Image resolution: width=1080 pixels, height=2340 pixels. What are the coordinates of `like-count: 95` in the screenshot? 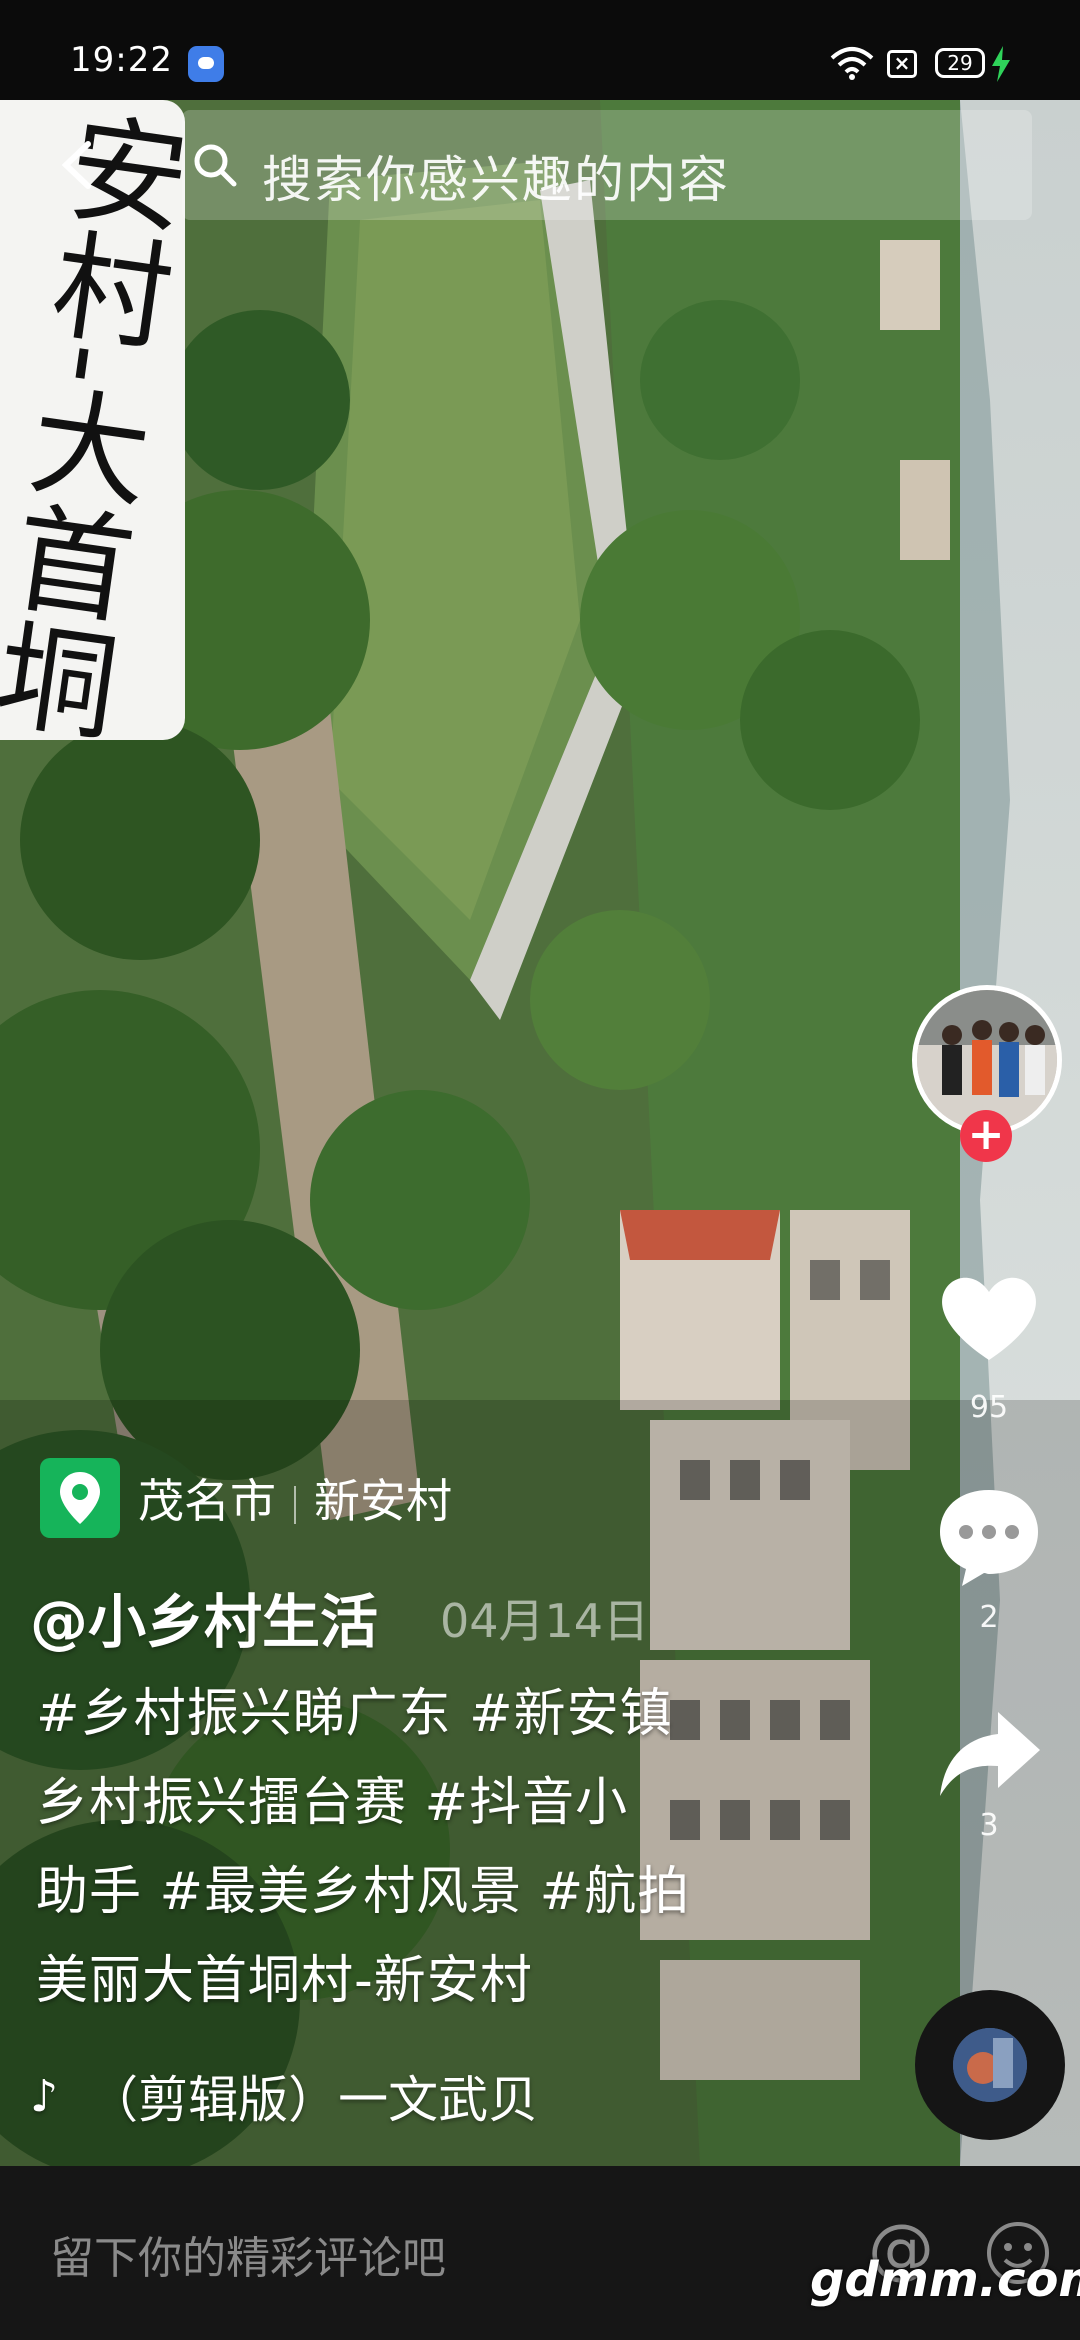 It's located at (989, 1407).